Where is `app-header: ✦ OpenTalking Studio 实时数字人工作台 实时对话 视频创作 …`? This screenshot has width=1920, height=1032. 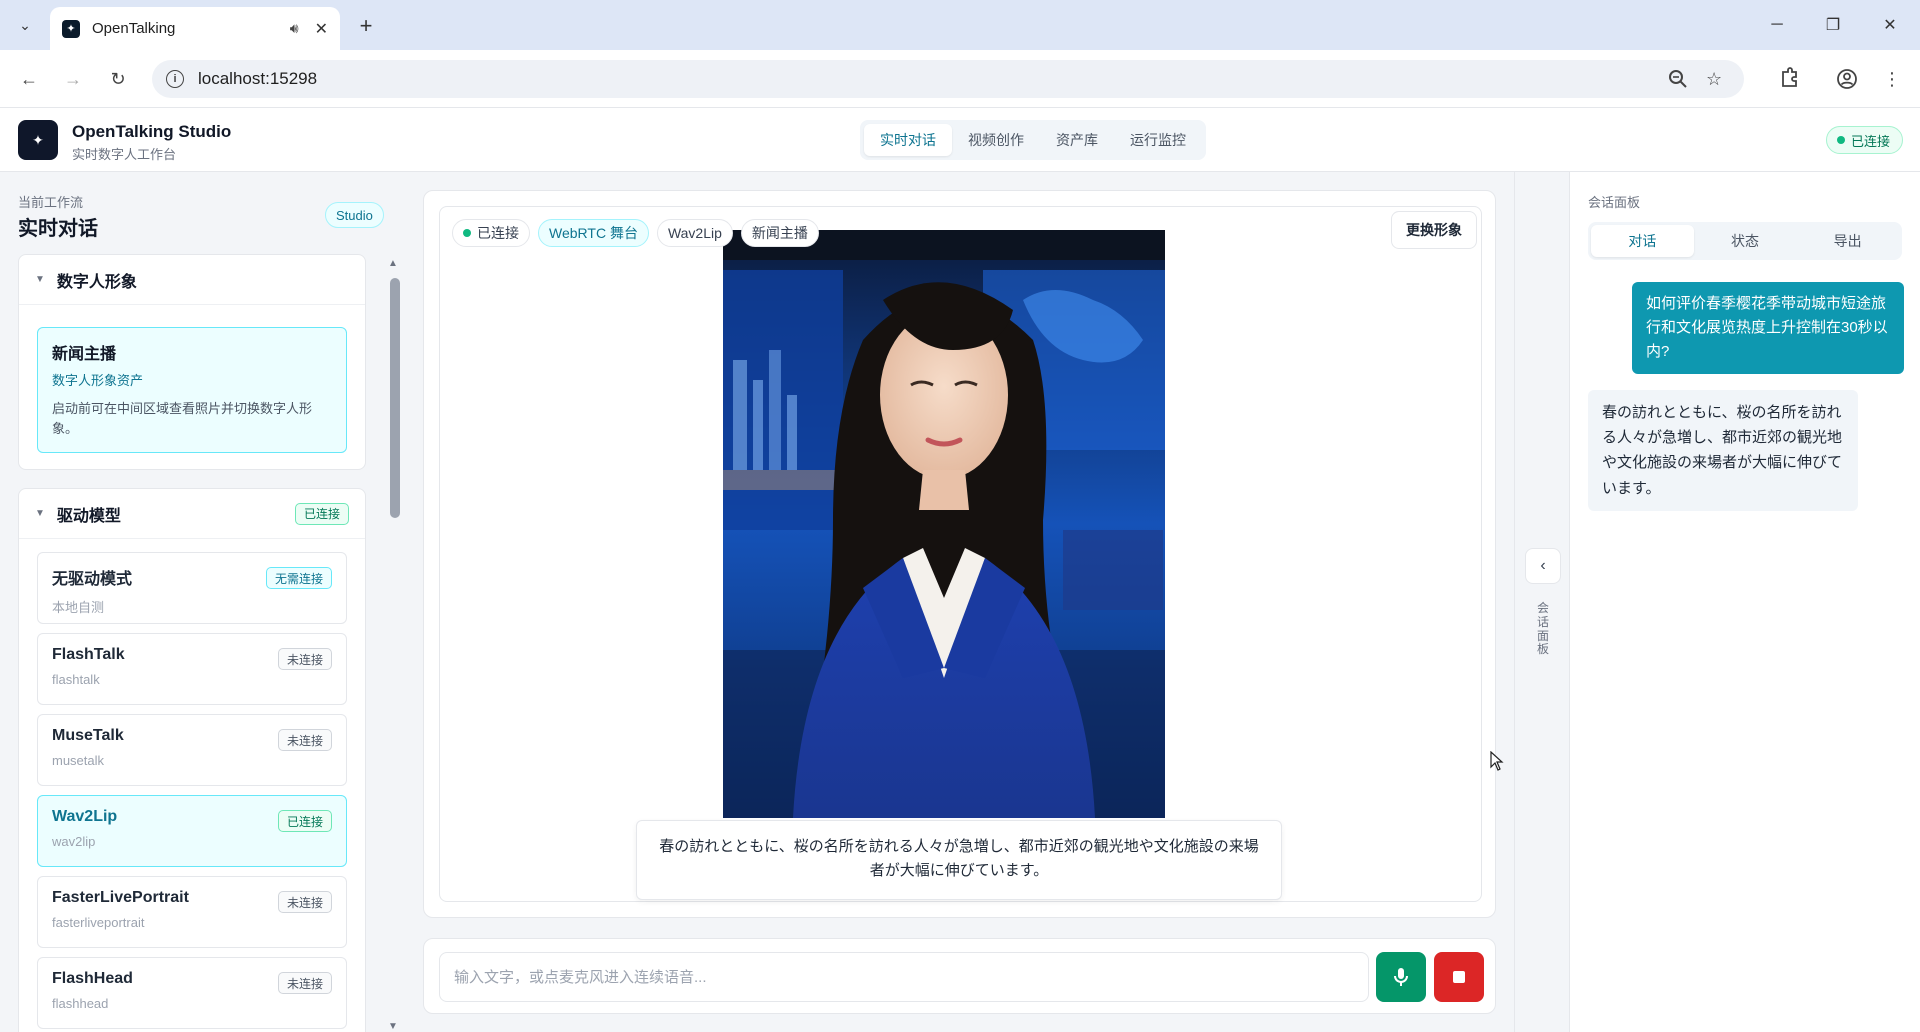
app-header: ✦ OpenTalking Studio 实时数字人工作台 实时对话 视频创作 … is located at coordinates (960, 140).